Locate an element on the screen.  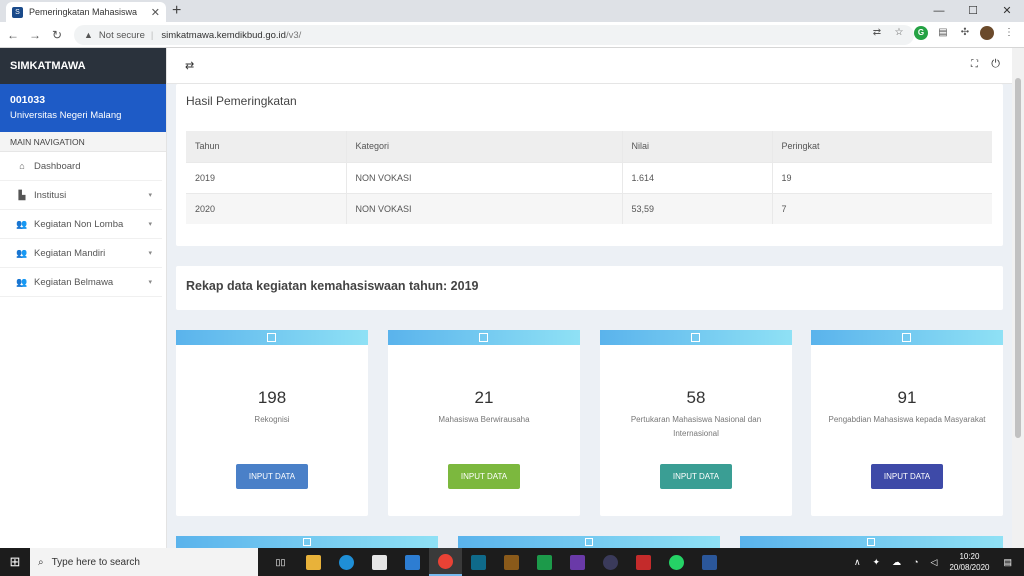
sidebar-item-kegiatan-mandiri: 👥 Kegiatan Mandiri ▾ is located at coordinates (81, 253).